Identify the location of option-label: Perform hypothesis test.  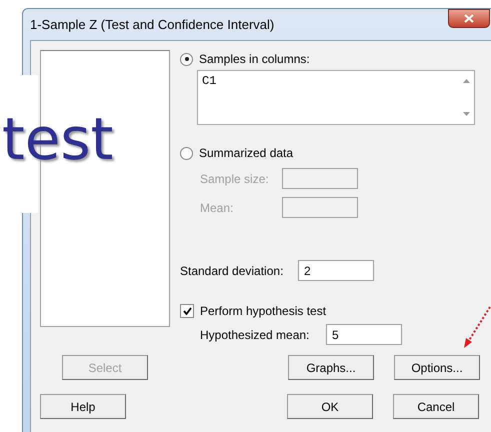
(263, 311).